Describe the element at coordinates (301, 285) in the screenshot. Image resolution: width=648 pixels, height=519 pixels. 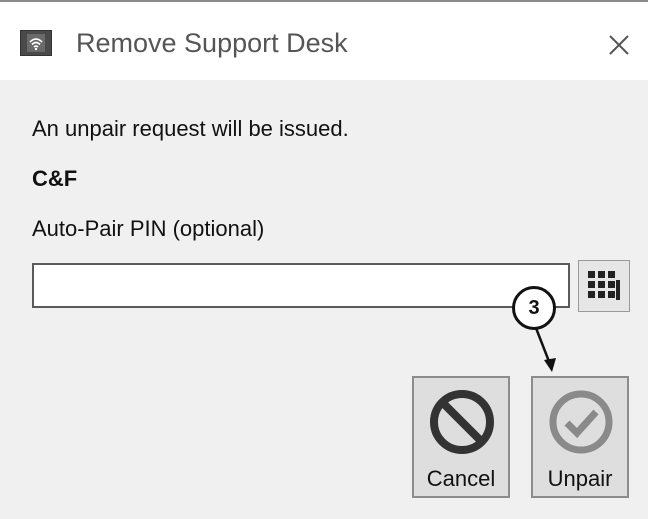
I see `auto-pair-pin-input` at that location.